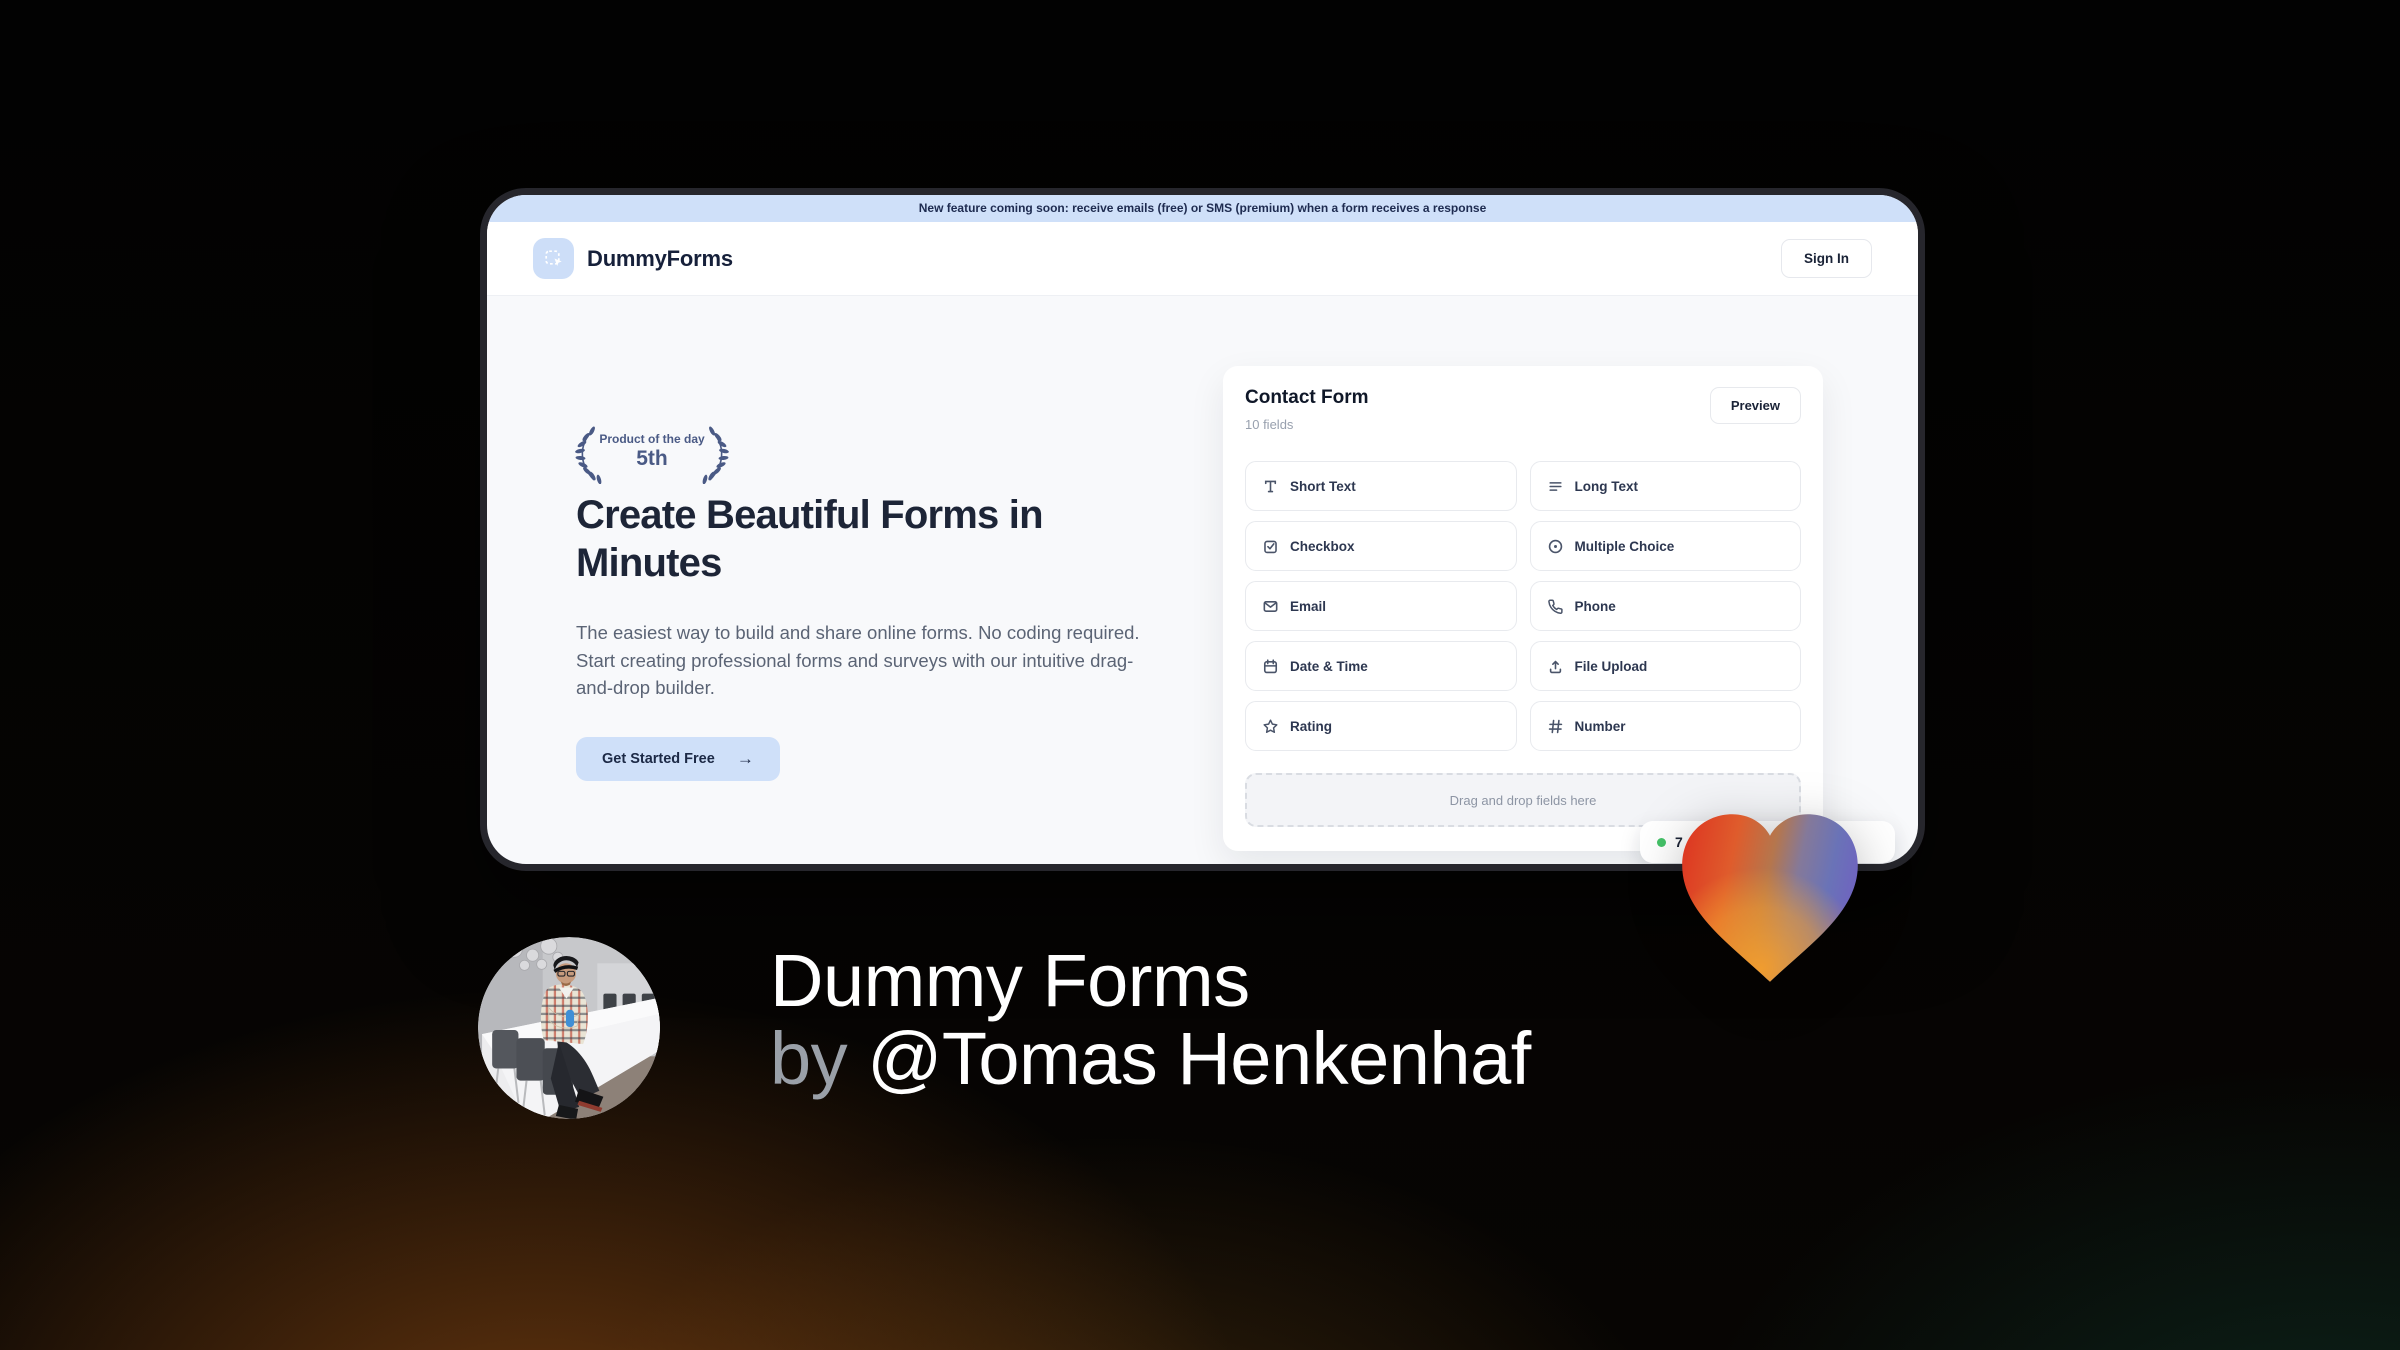 Image resolution: width=2400 pixels, height=1350 pixels. I want to click on credit-title: Dummy Forms, so click(1010, 980).